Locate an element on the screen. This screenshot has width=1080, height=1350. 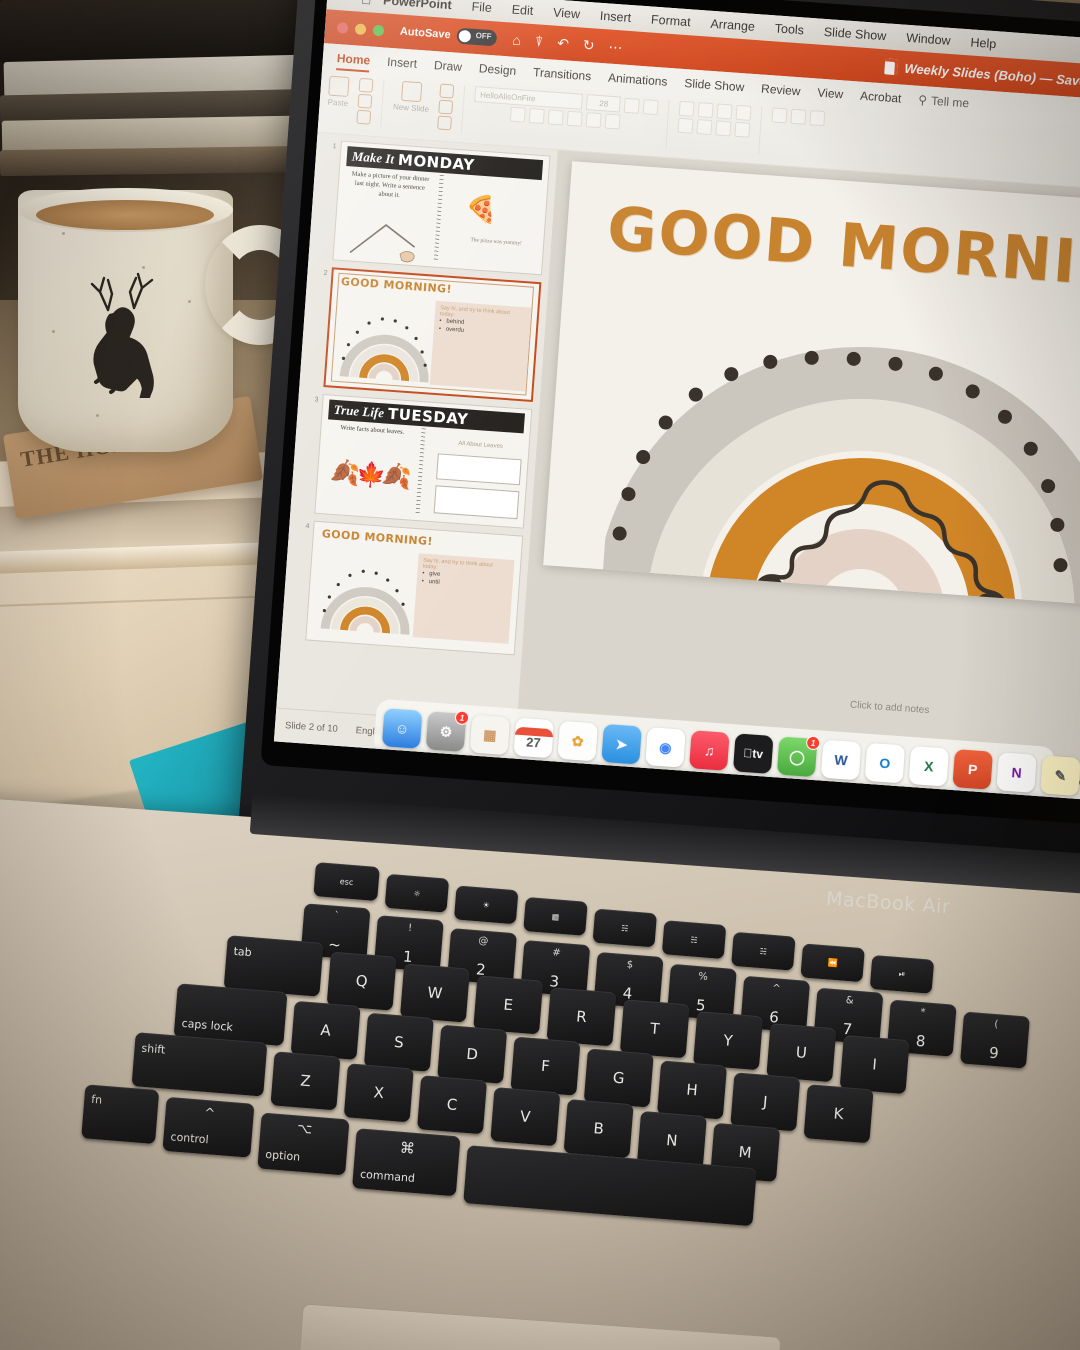
key-option: ⌥ option is located at coordinates (303, 1144).